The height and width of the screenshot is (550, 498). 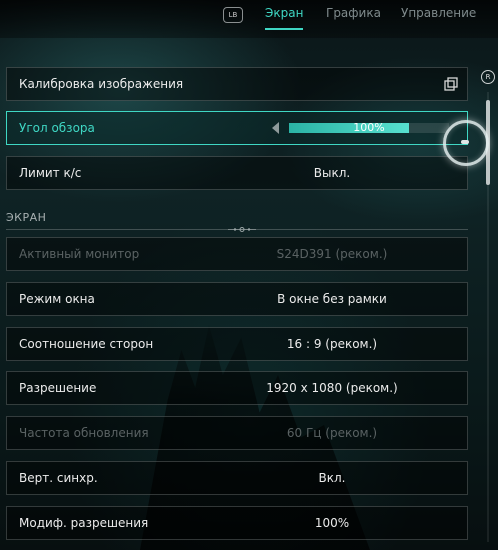 What do you see at coordinates (237, 433) in the screenshot?
I see `row-refresh-rate: Частота обновления 60 Гц (реком.)` at bounding box center [237, 433].